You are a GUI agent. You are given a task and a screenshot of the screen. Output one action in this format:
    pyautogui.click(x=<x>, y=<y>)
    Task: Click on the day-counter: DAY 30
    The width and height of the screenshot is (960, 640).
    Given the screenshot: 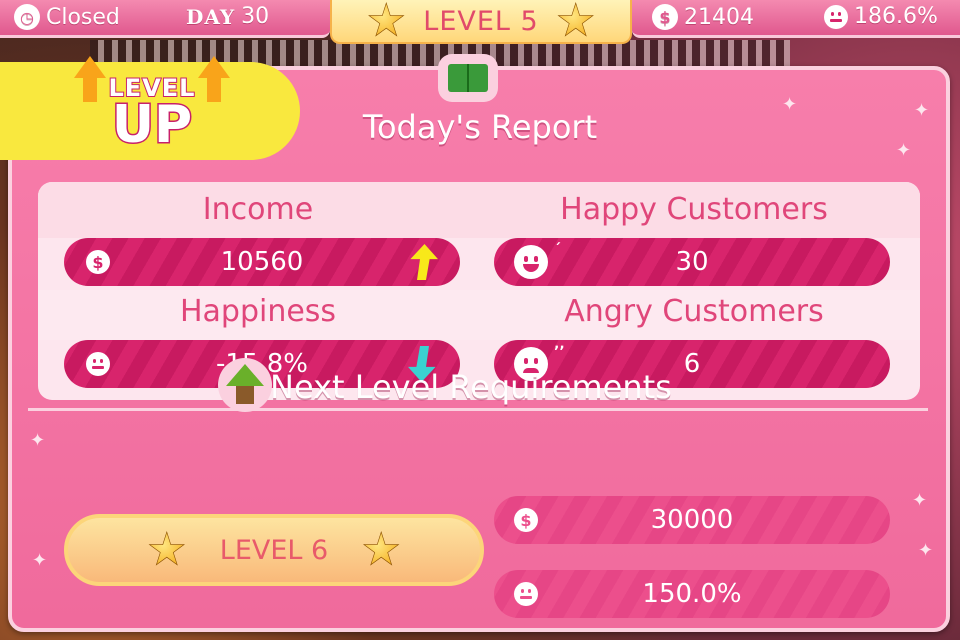 What is the action you would take?
    pyautogui.click(x=227, y=16)
    